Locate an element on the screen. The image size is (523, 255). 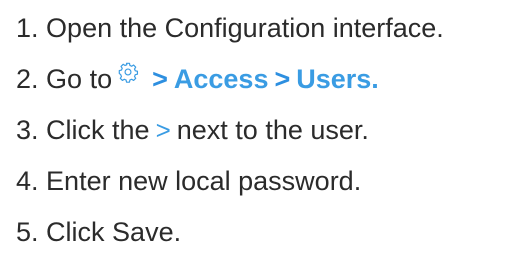
step-prefix: Go to is located at coordinates (79, 79).